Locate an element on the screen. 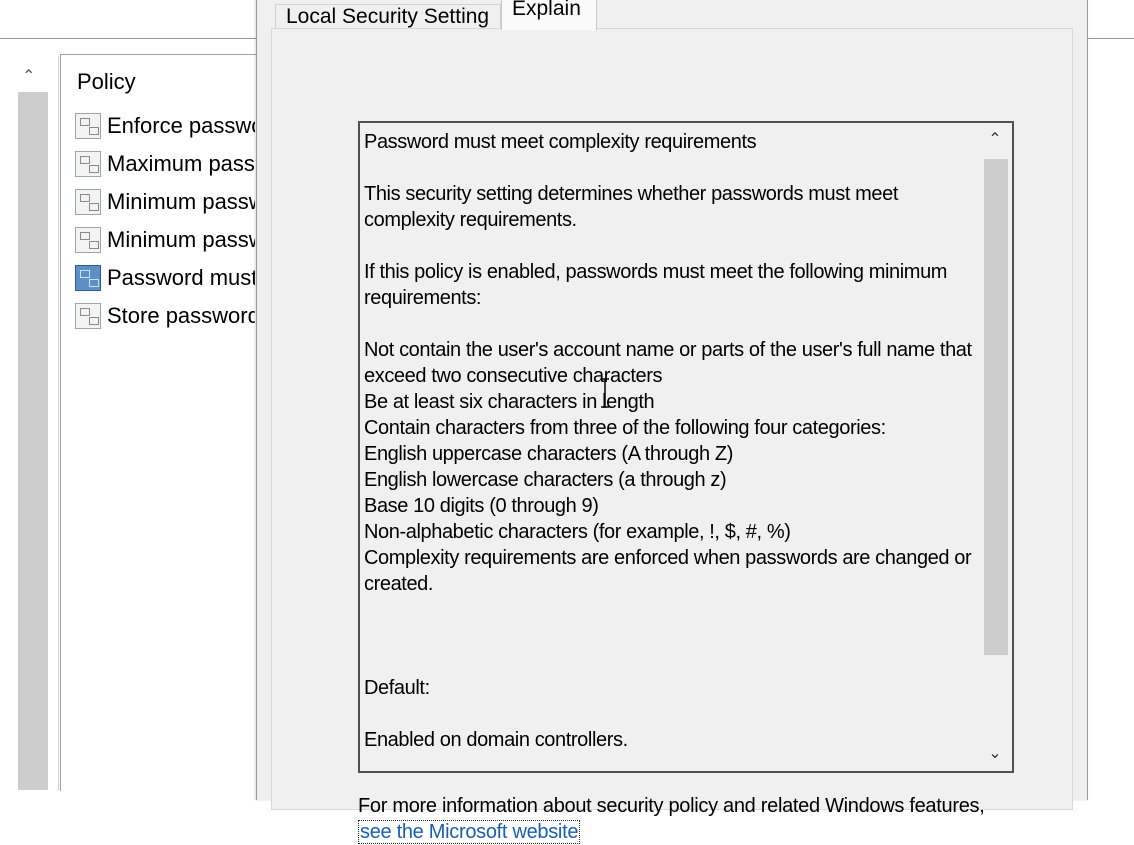  policy-icon-selected is located at coordinates (88, 278).